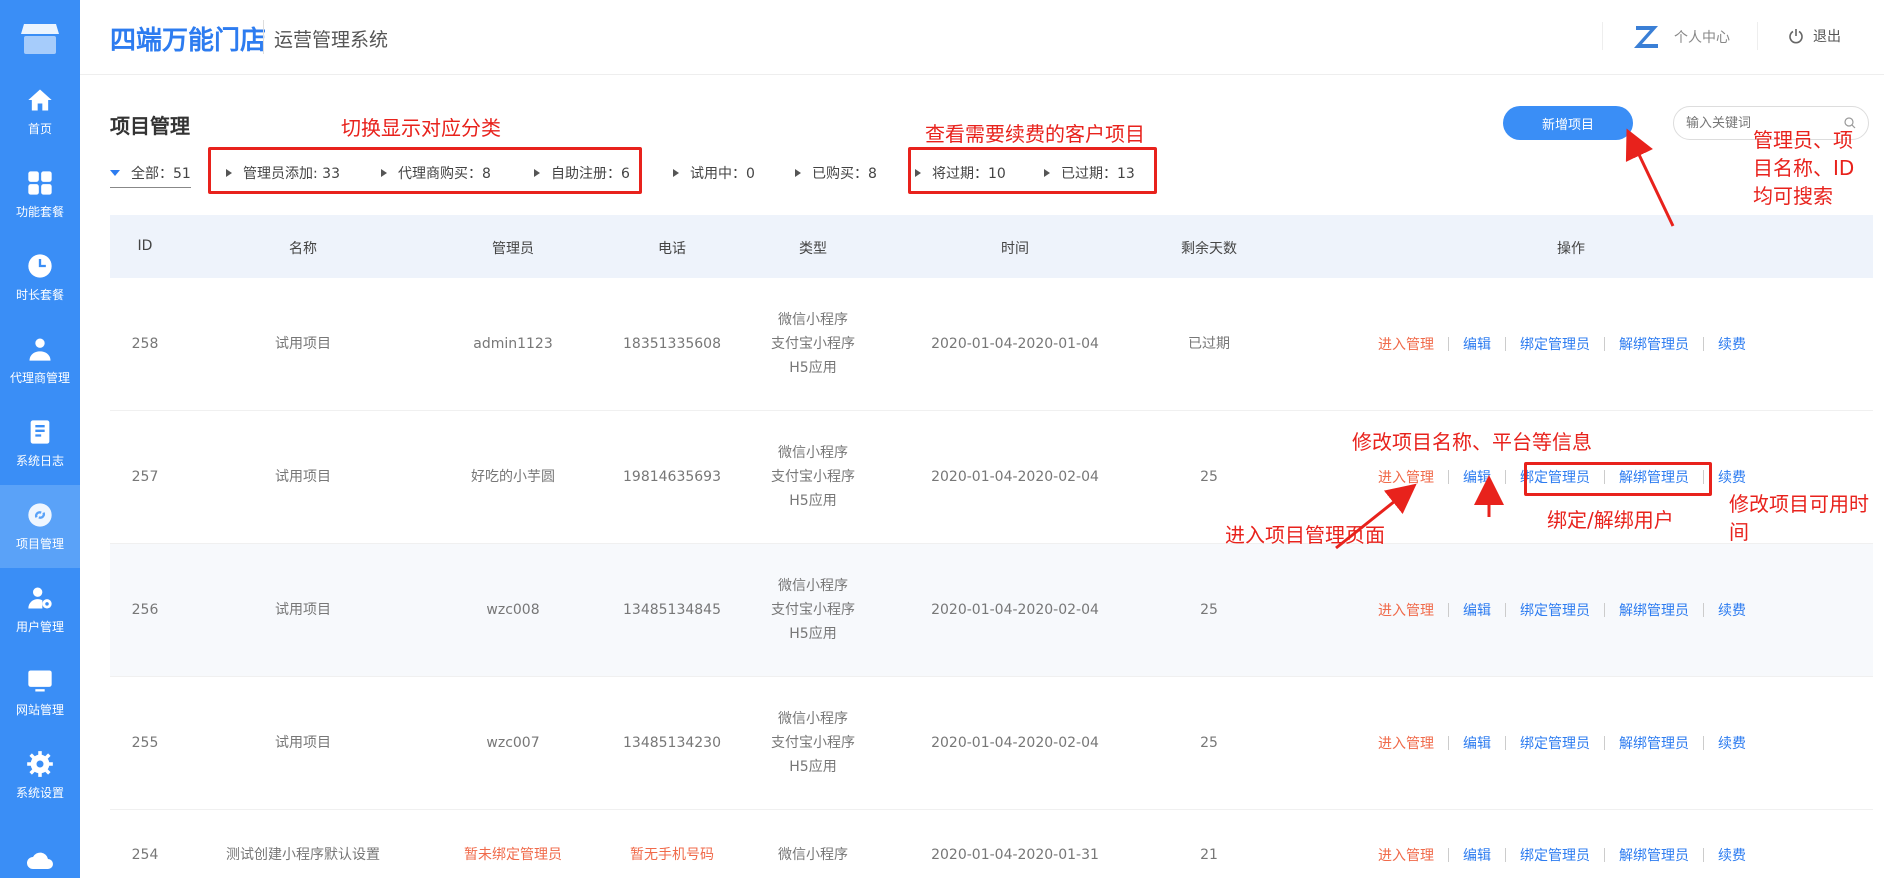 This screenshot has height=878, width=1884. Describe the element at coordinates (1376, 516) in the screenshot. I see `arrow-to-enter` at that location.